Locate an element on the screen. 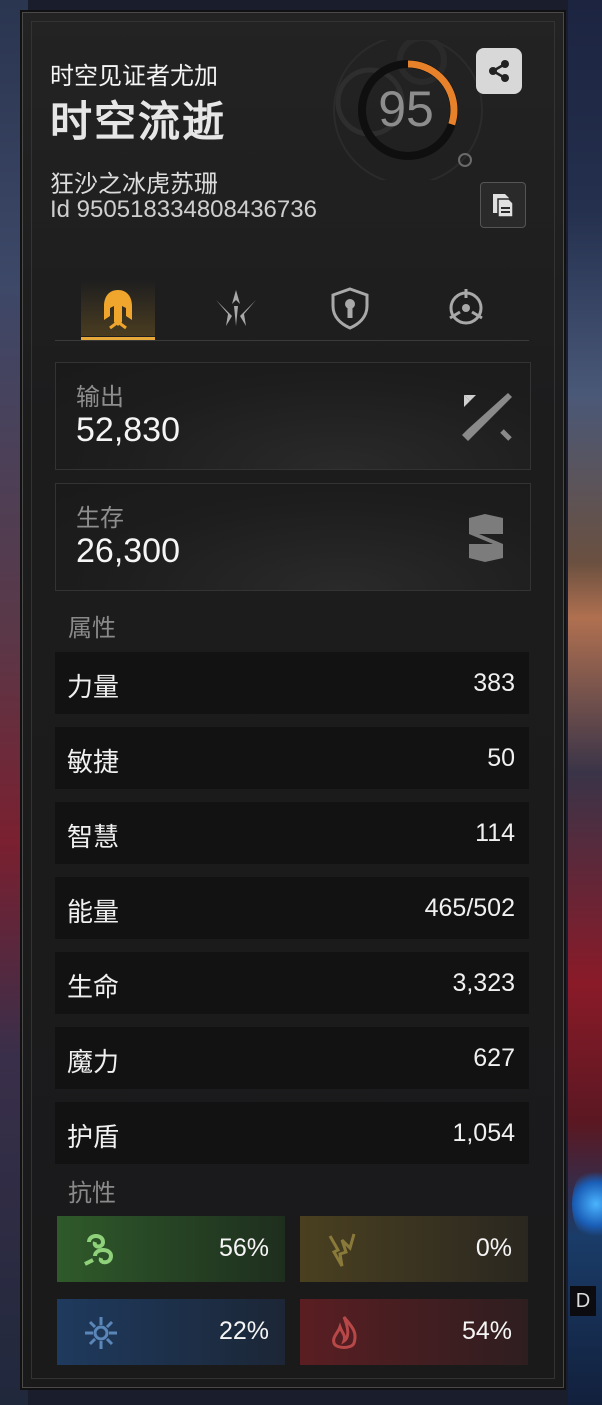 This screenshot has width=602, height=1405. resistance-value: 0% is located at coordinates (493, 1248).